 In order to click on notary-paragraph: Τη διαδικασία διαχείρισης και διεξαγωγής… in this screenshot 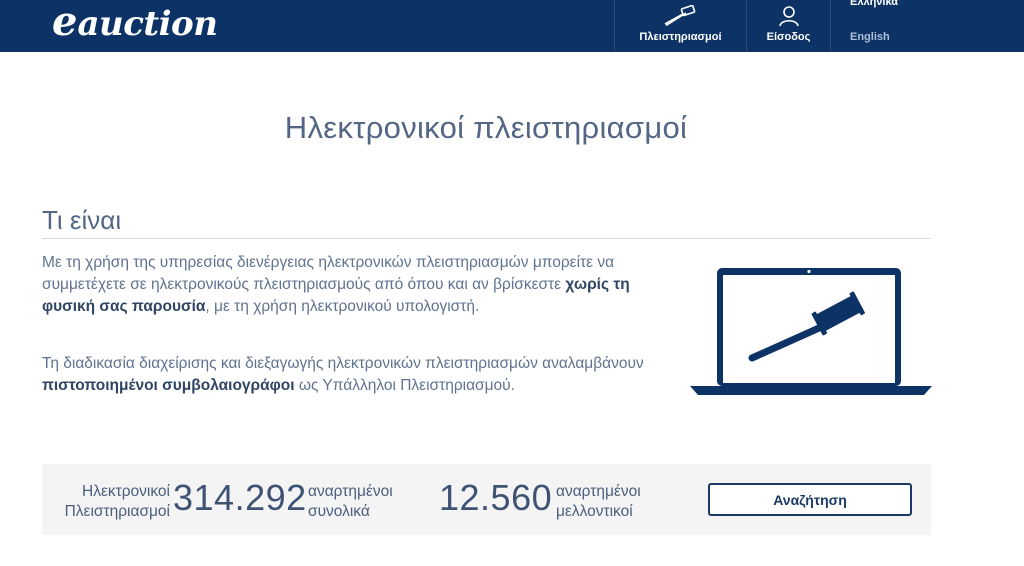, I will do `click(357, 375)`.